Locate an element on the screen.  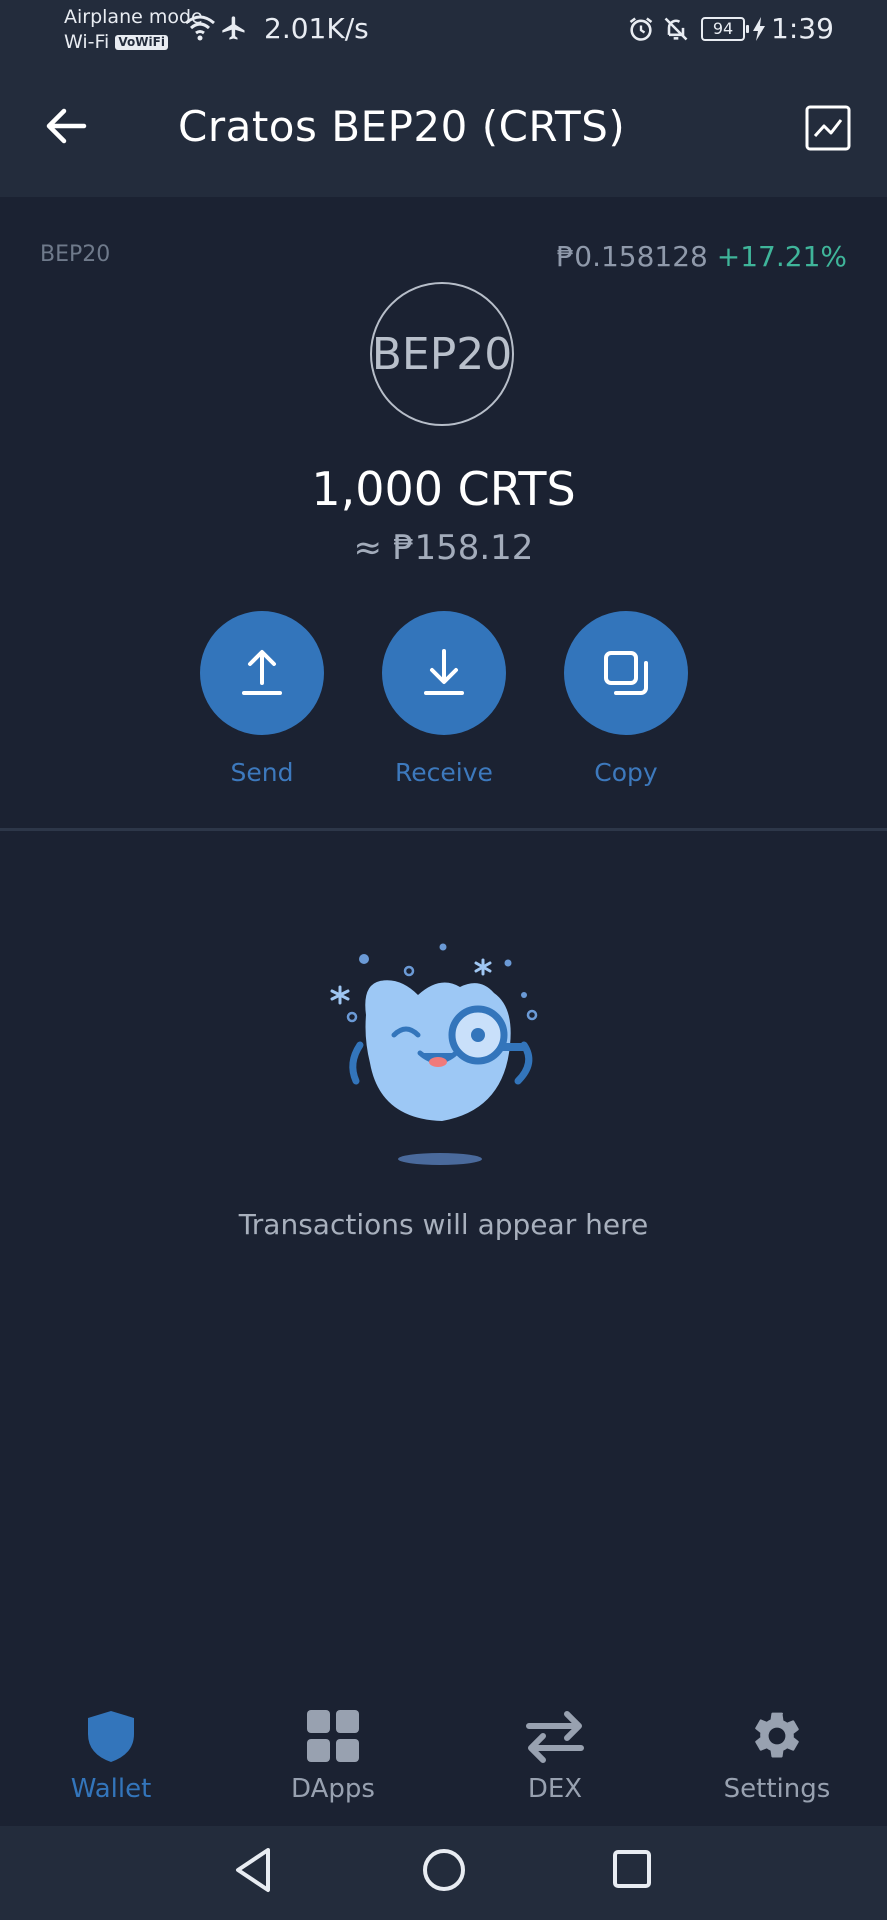
copy-icon is located at coordinates (626, 673).